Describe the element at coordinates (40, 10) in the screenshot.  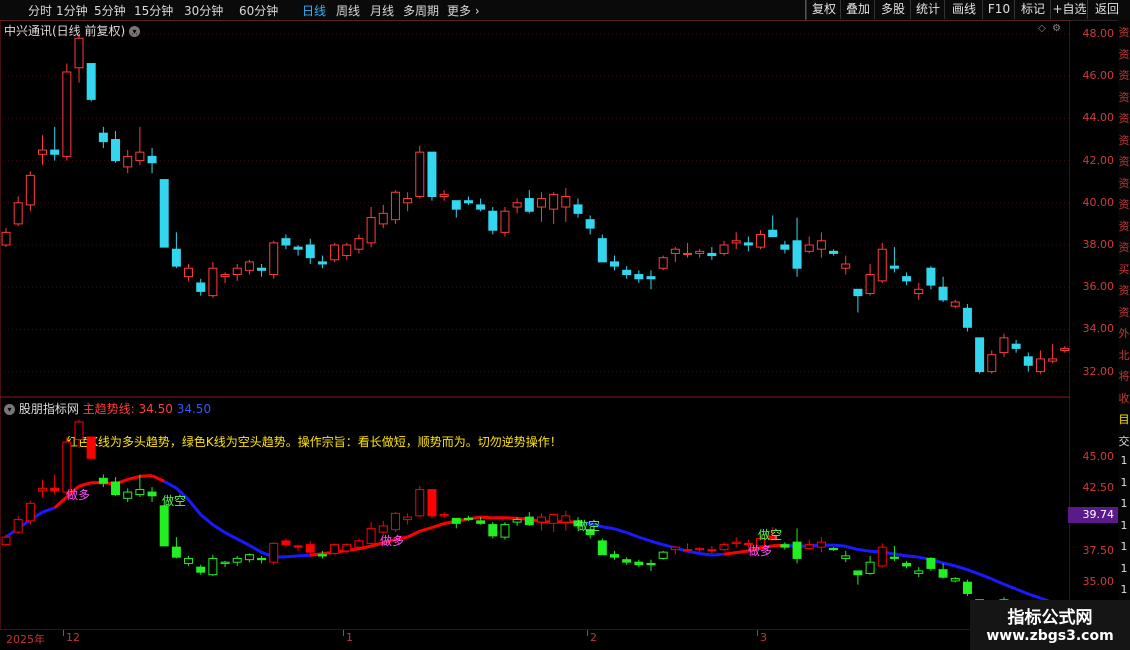
I see `period-tab-0: 分时` at that location.